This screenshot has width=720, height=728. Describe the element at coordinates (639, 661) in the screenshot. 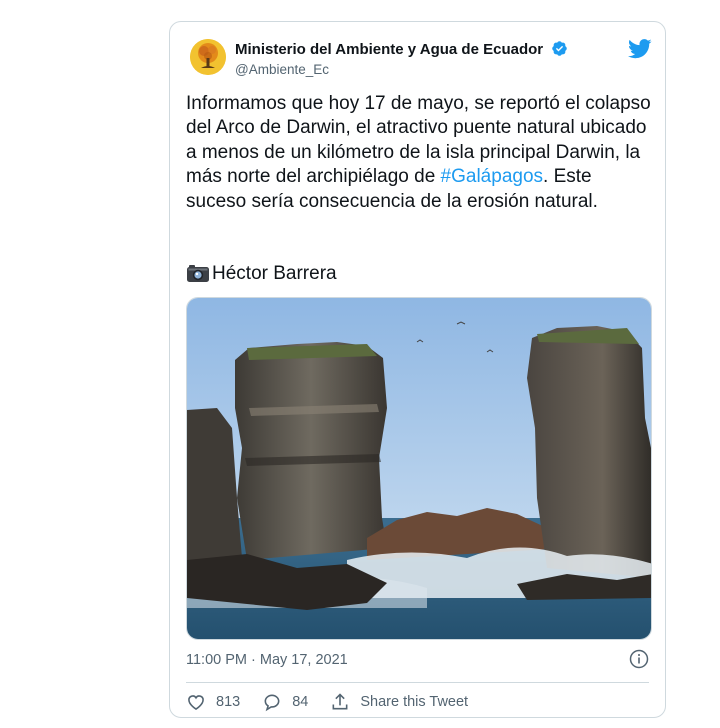

I see `info-icon` at that location.